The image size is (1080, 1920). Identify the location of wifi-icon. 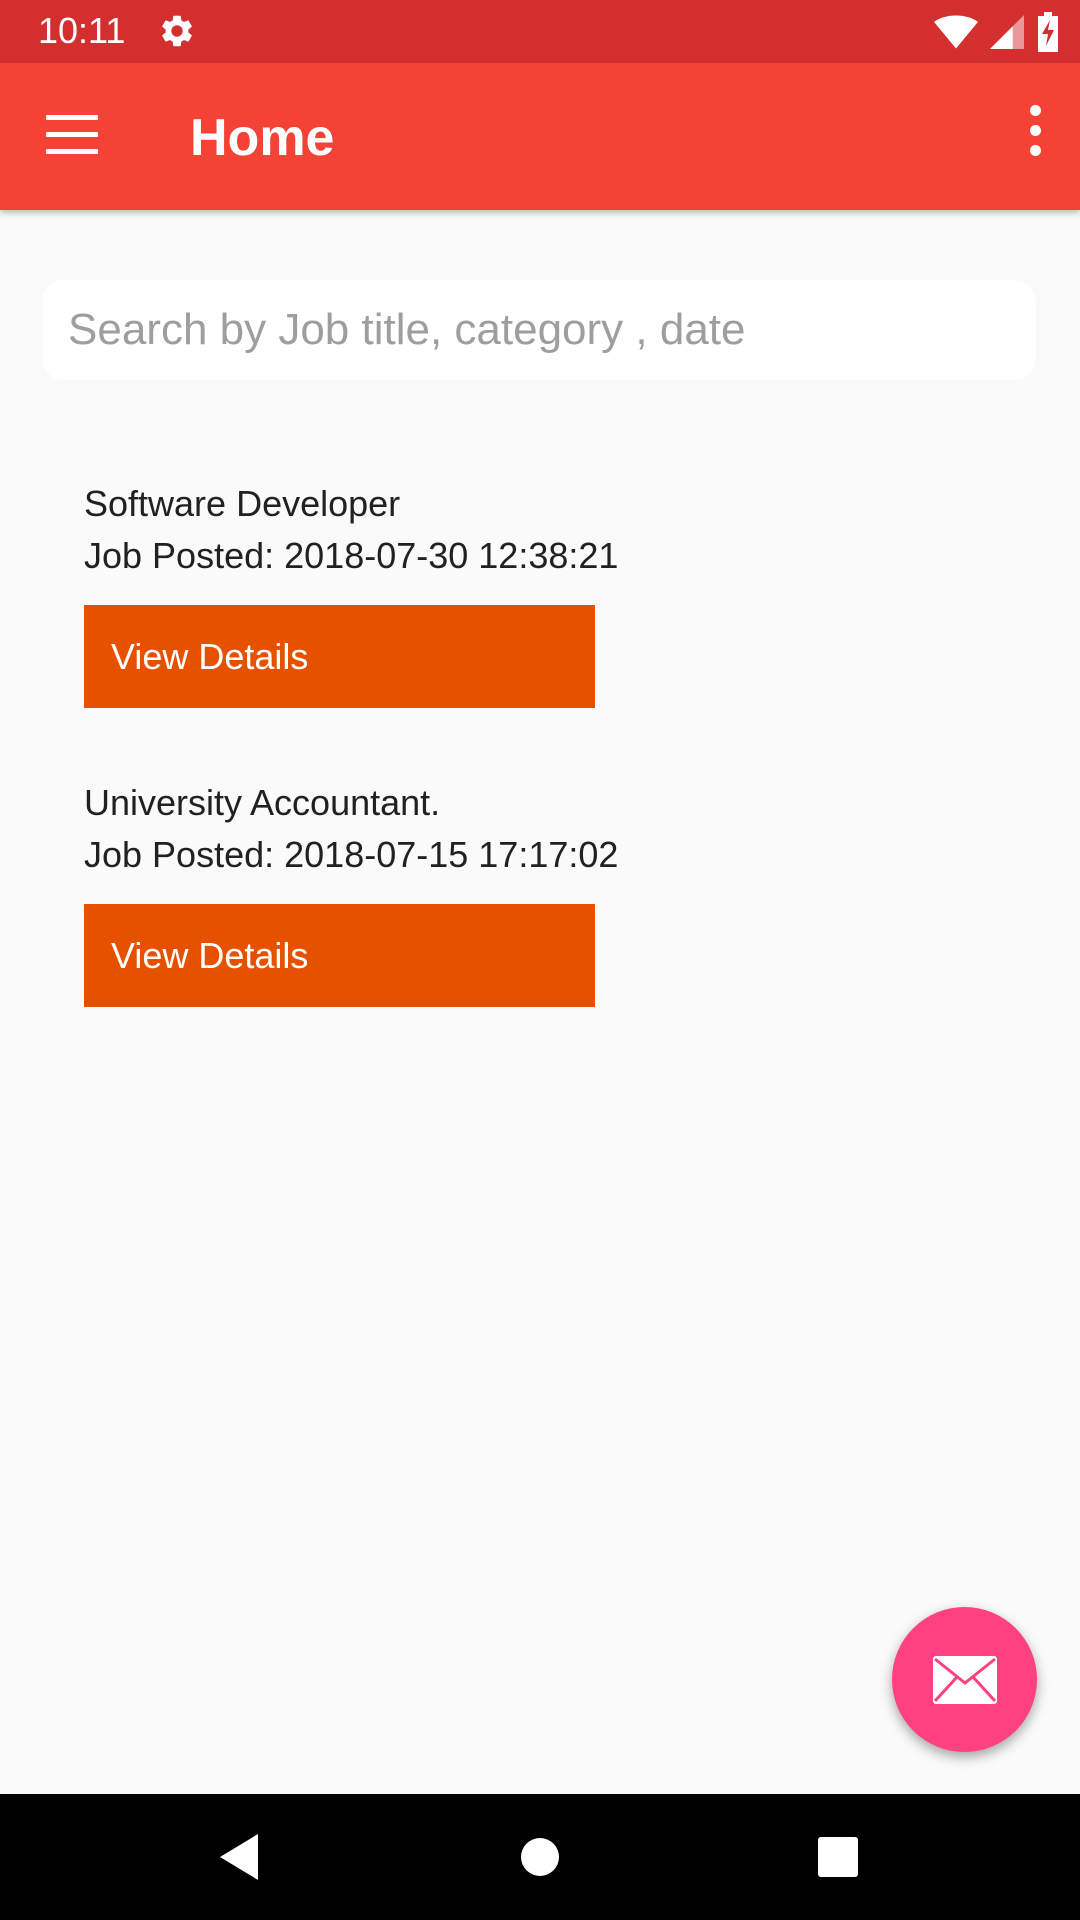
(956, 32).